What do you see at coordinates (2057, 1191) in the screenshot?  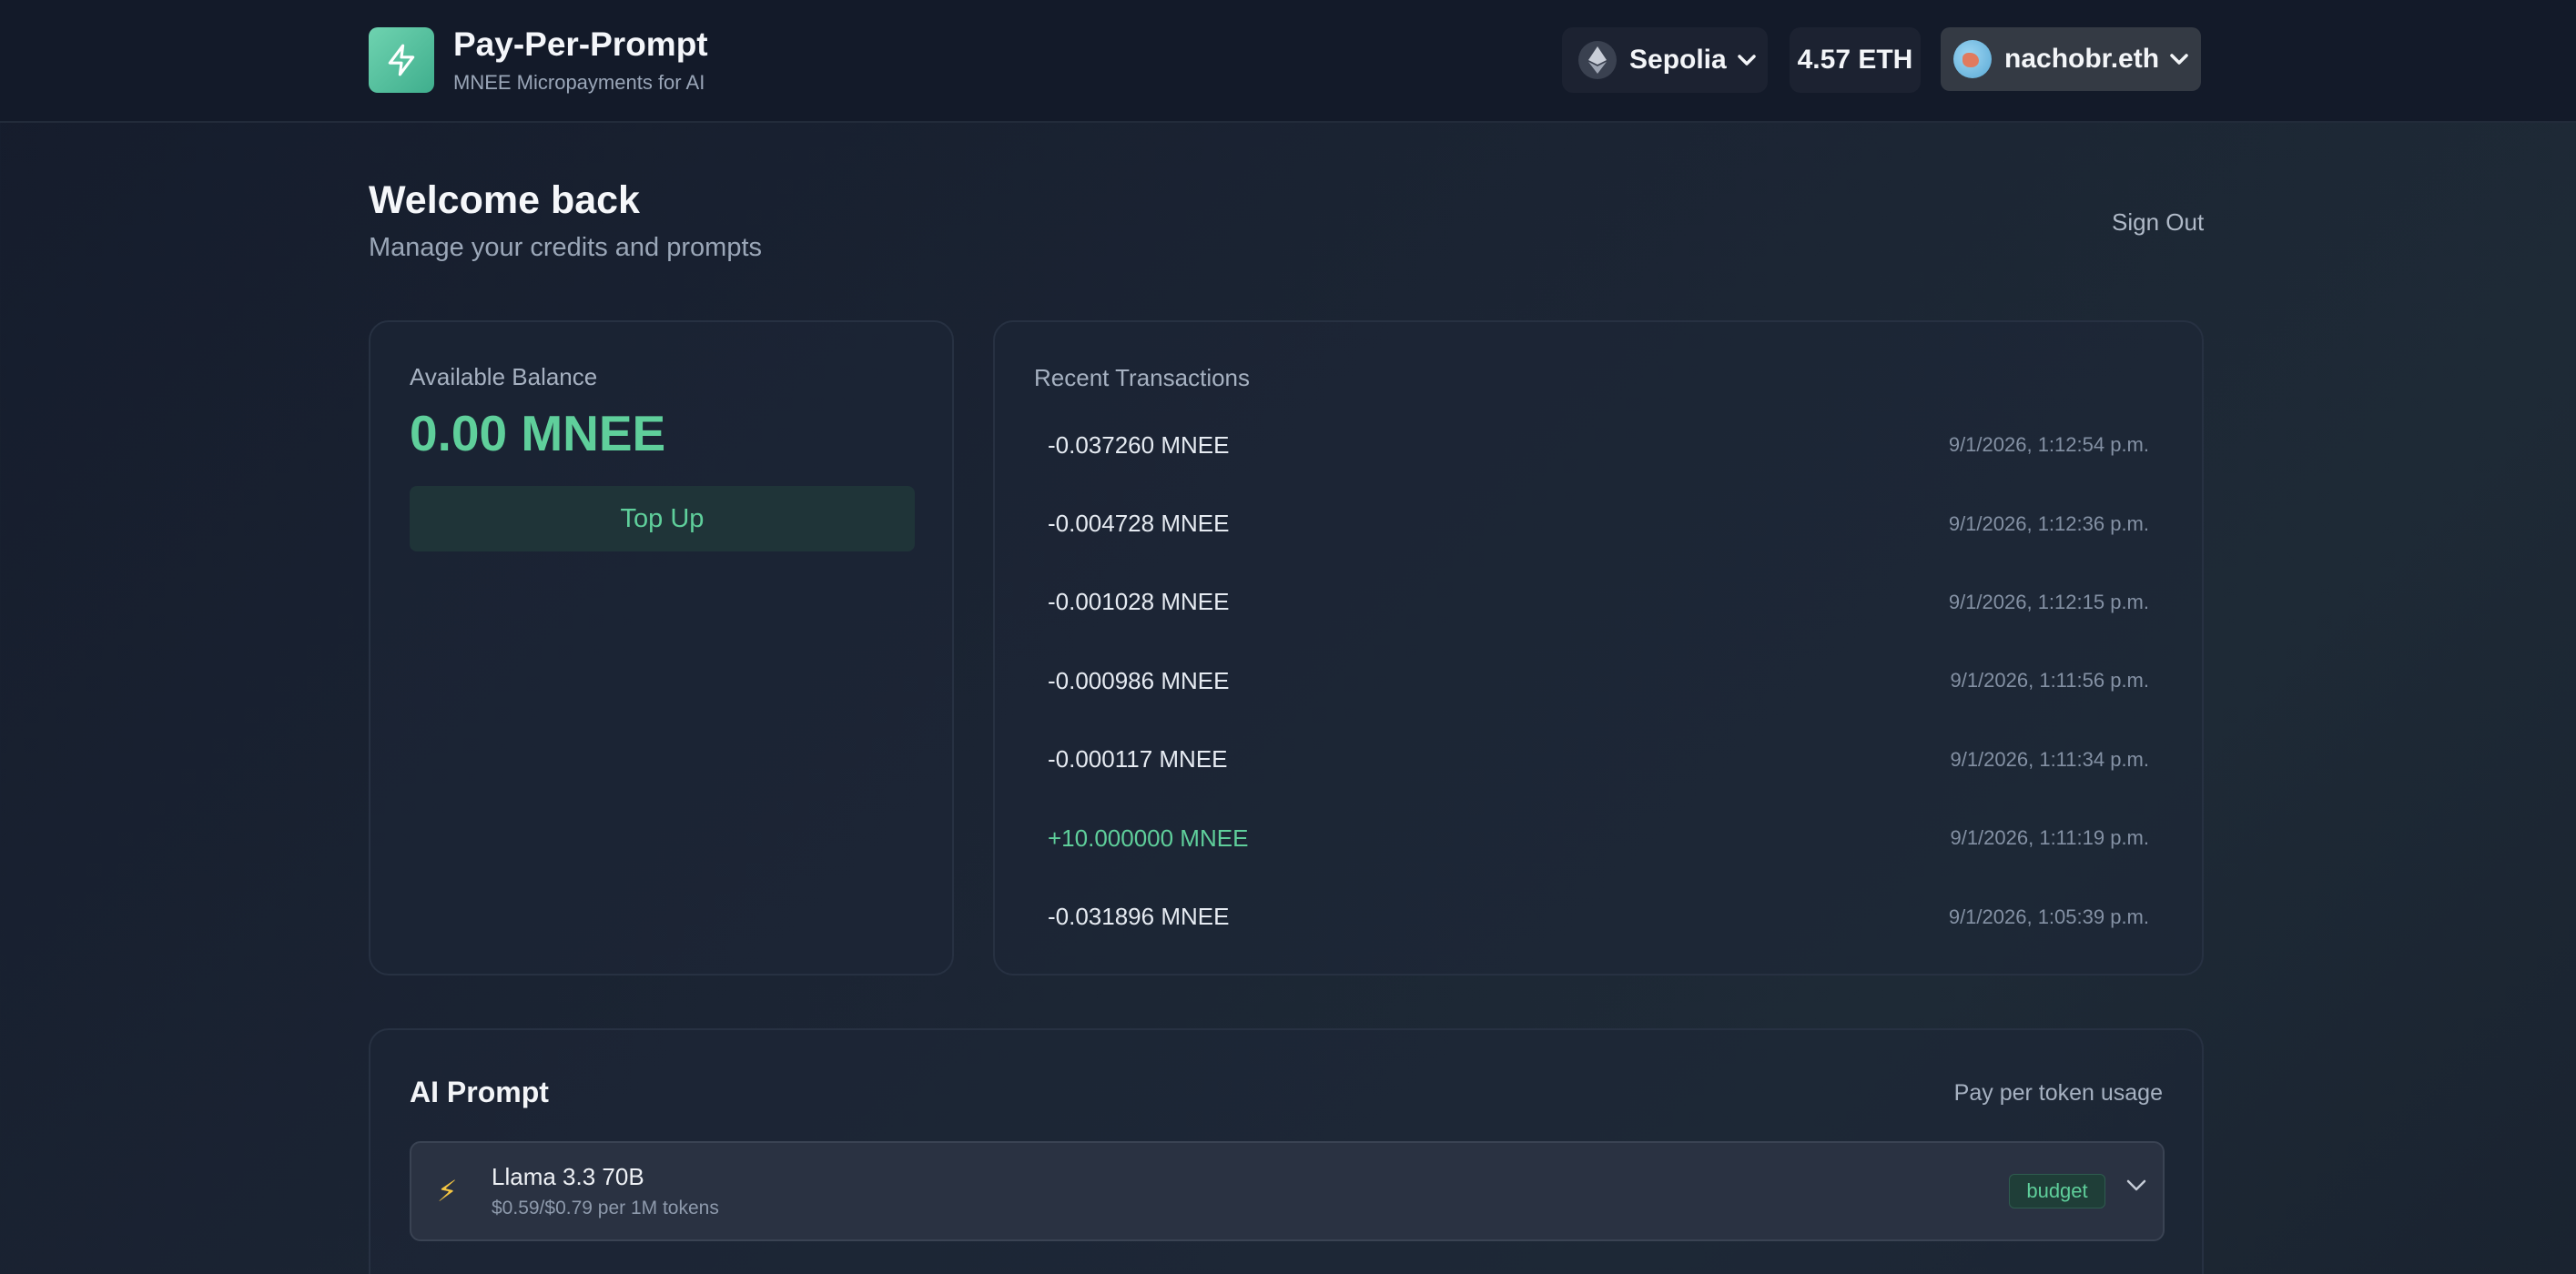 I see `model-tier-badge: budget` at bounding box center [2057, 1191].